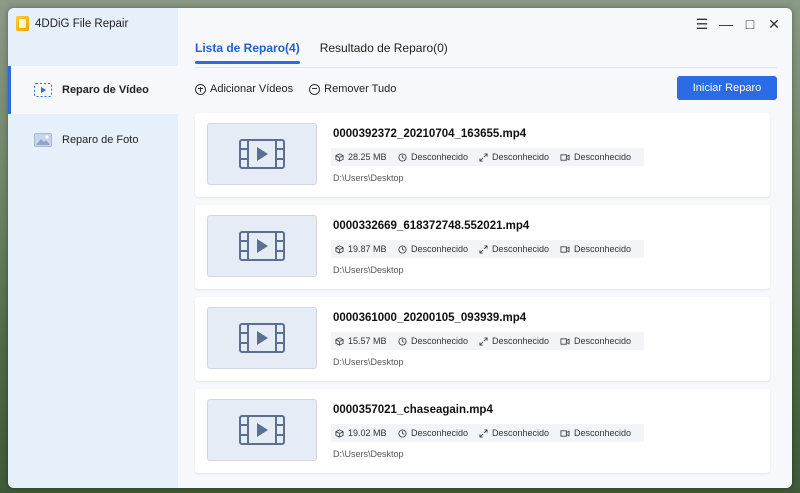 Image resolution: width=800 pixels, height=493 pixels. I want to click on menu-icon: ☰, so click(702, 24).